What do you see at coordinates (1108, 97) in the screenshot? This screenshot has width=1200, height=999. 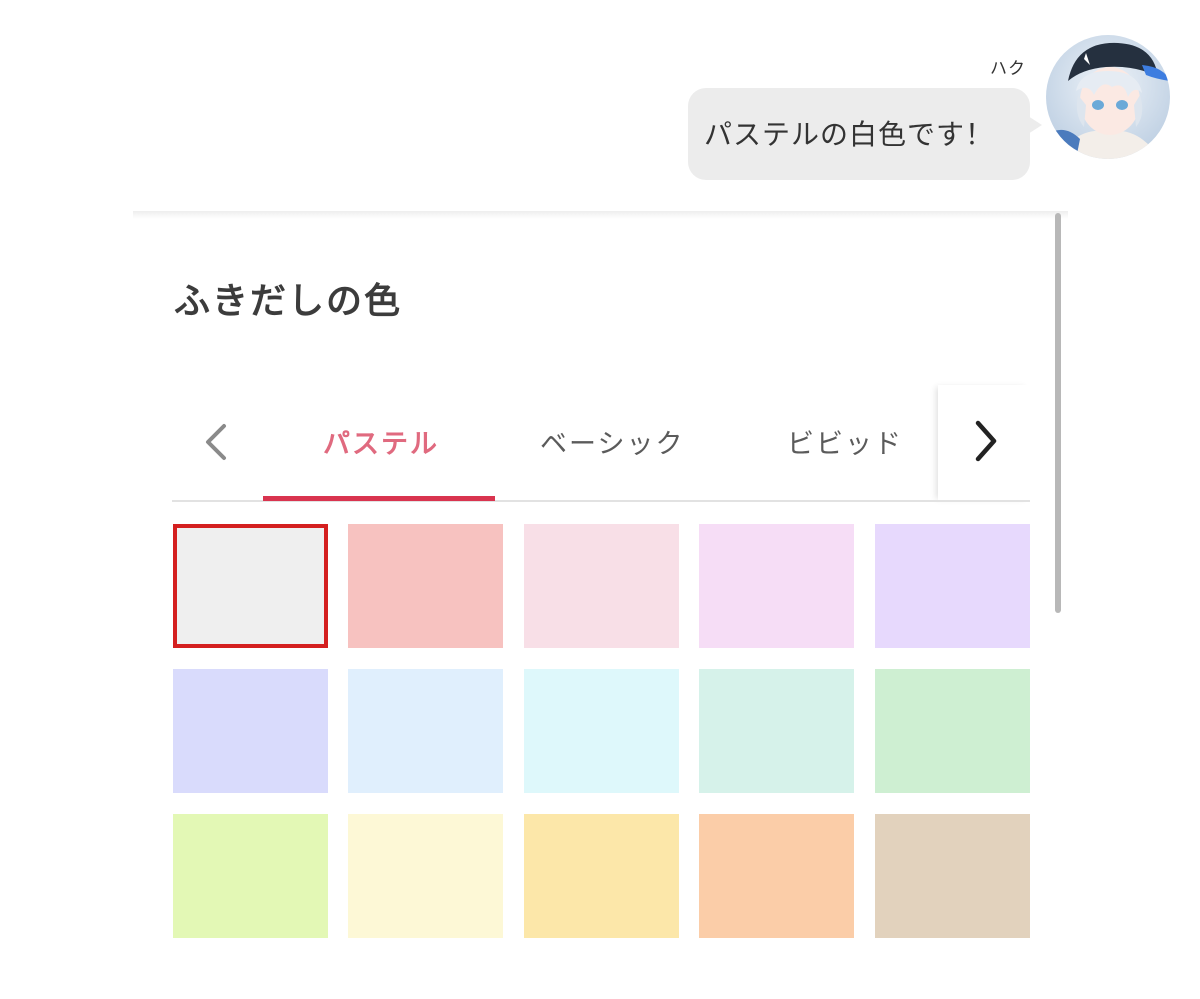 I see `avatar` at bounding box center [1108, 97].